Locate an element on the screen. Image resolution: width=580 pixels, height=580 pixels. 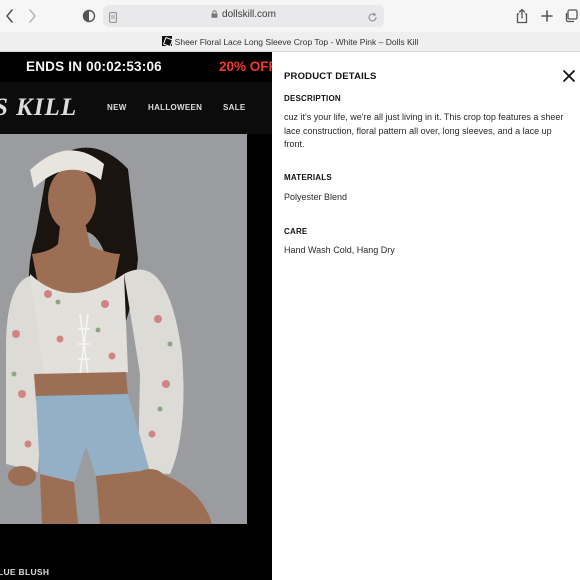
care-text: Hand Wash Cold, Hang Dry is located at coordinates (339, 250).